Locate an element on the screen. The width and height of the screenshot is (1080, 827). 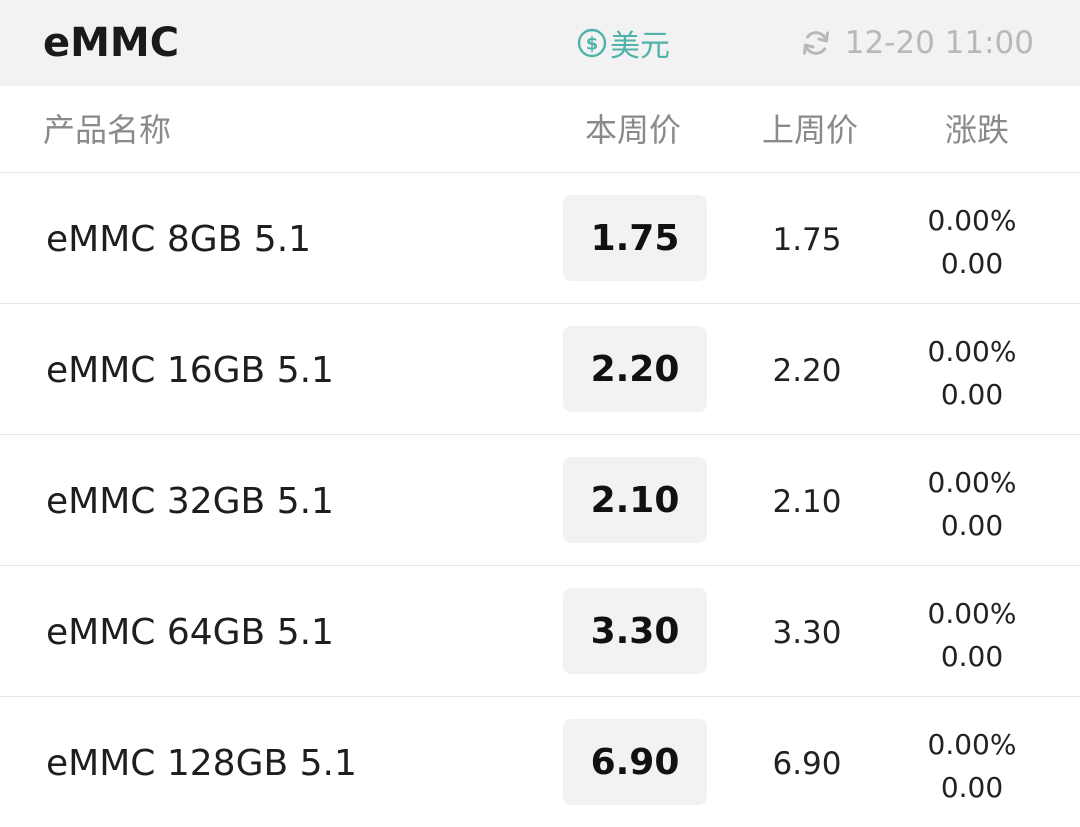
table-header: 产品名称 本周价 上周价 涨跌 is located at coordinates (540, 129).